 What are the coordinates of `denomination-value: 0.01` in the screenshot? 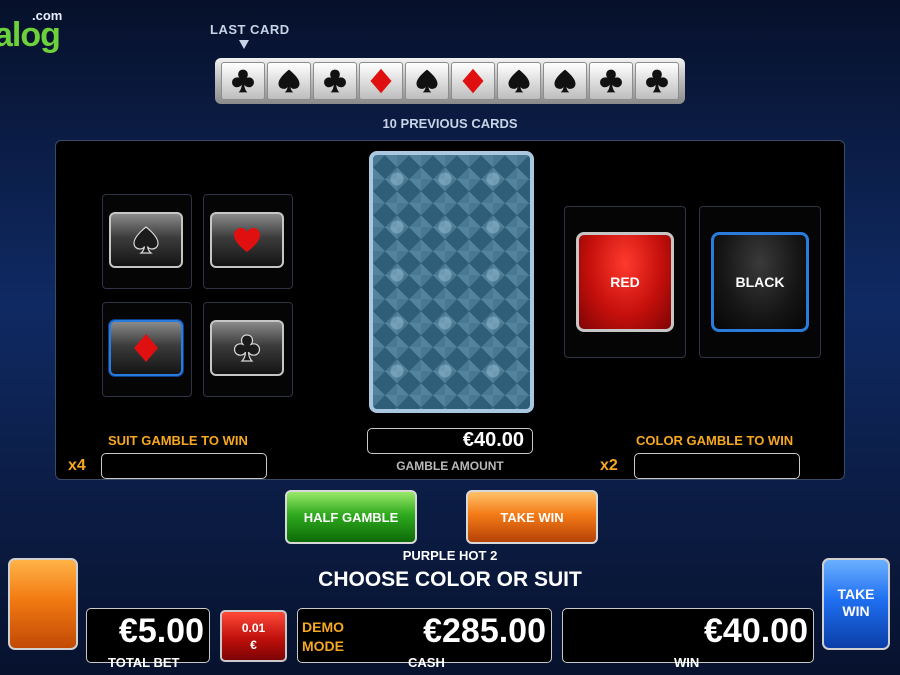 It's located at (253, 628).